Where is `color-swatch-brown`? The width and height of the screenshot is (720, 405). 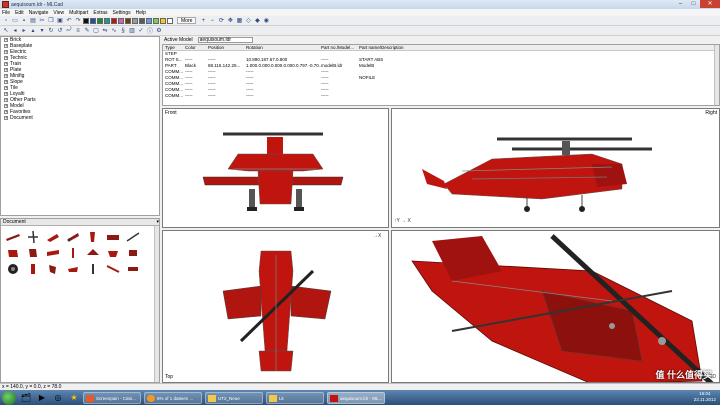
color-swatch-brown is located at coordinates (128, 20).